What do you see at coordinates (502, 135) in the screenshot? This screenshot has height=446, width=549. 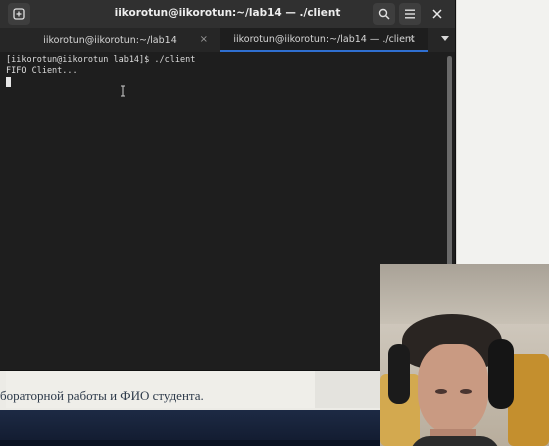 I see `document-right-margin` at bounding box center [502, 135].